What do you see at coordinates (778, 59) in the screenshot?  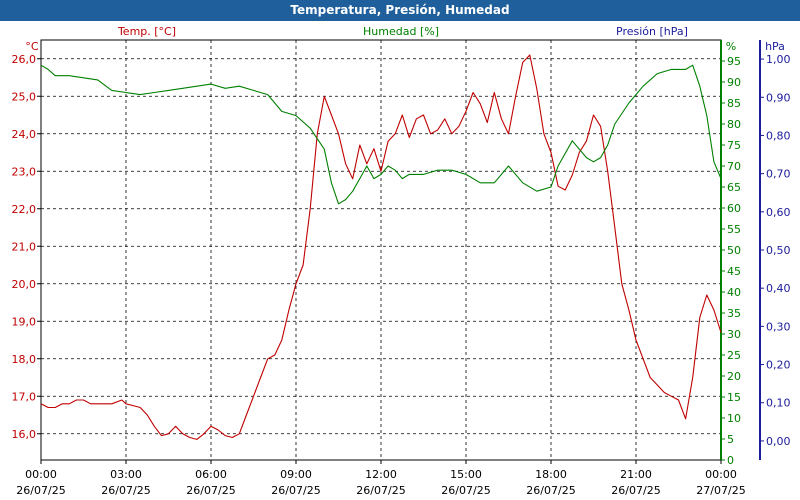 I see `pressure-tick-label: 1,00` at bounding box center [778, 59].